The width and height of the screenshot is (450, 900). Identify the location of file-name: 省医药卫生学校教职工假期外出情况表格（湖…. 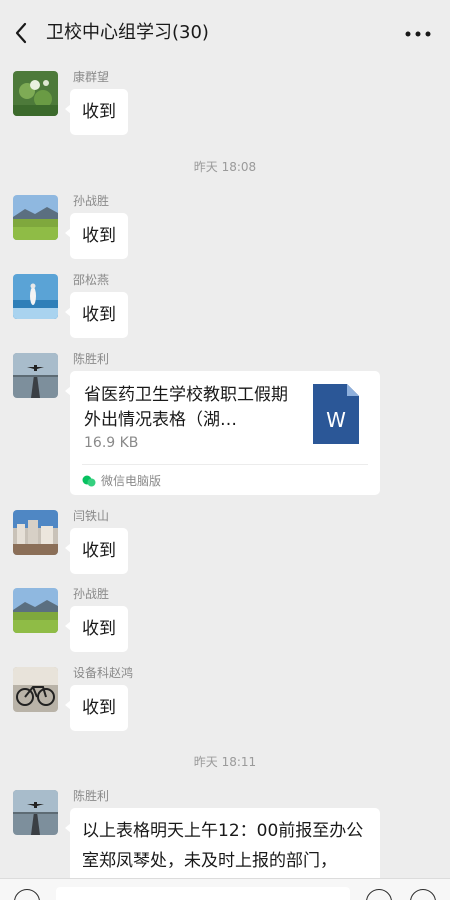
(186, 407).